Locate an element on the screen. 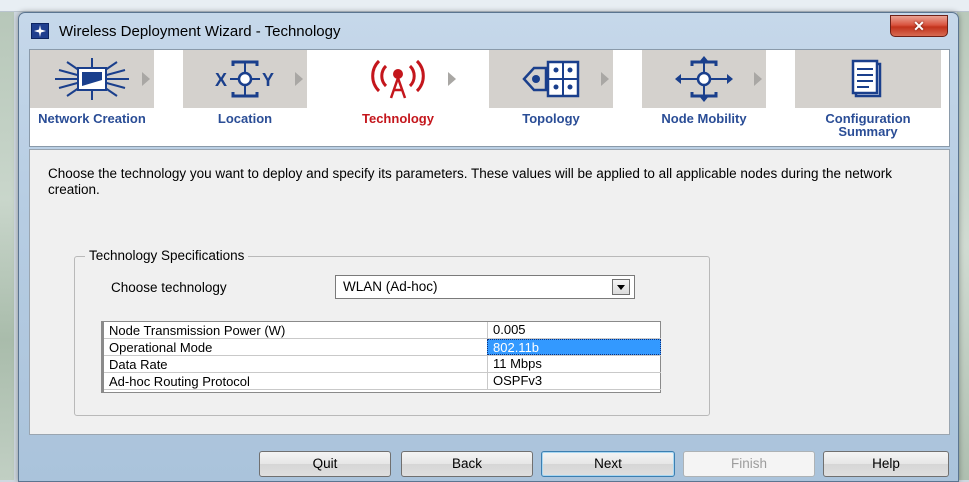 Image resolution: width=969 pixels, height=482 pixels. table-row: Ad-hoc Routing Protocol OSPFv3 is located at coordinates (382, 381).